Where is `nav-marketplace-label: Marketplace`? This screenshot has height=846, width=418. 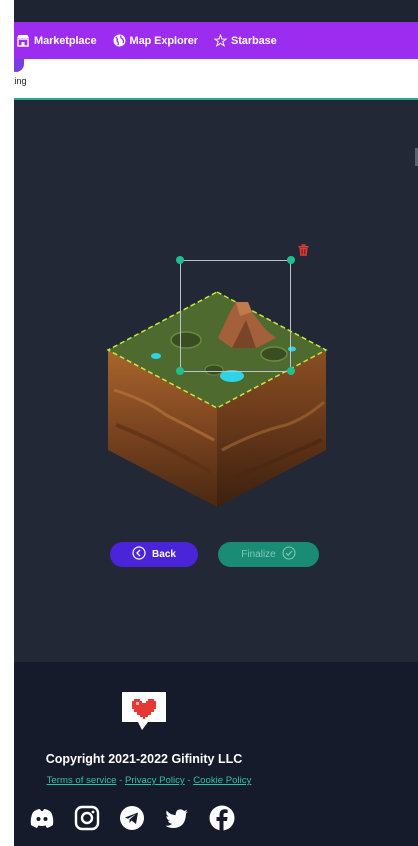
nav-marketplace-label: Marketplace is located at coordinates (65, 40).